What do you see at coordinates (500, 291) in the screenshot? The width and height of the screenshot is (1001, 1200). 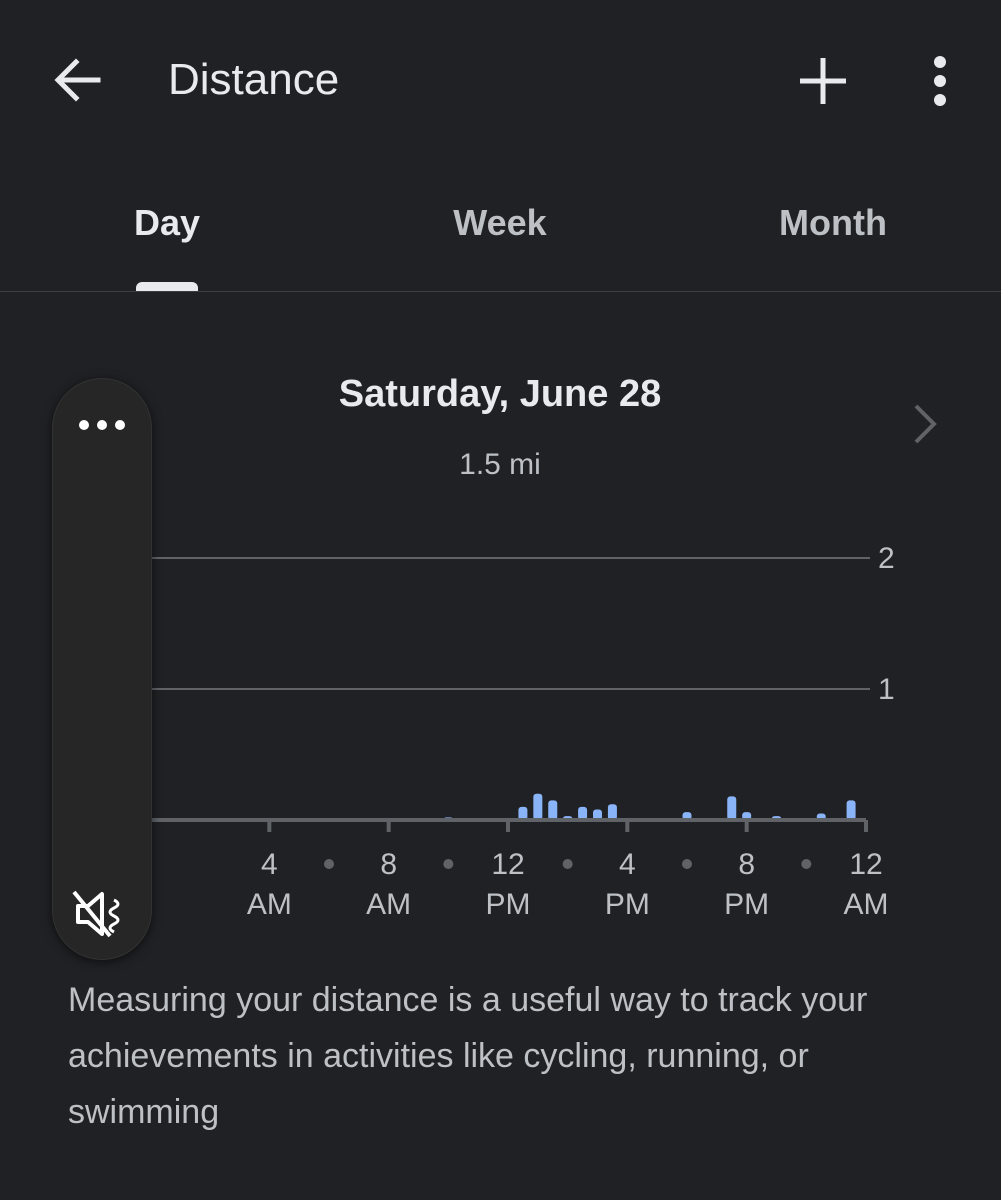 I see `tab-divider` at bounding box center [500, 291].